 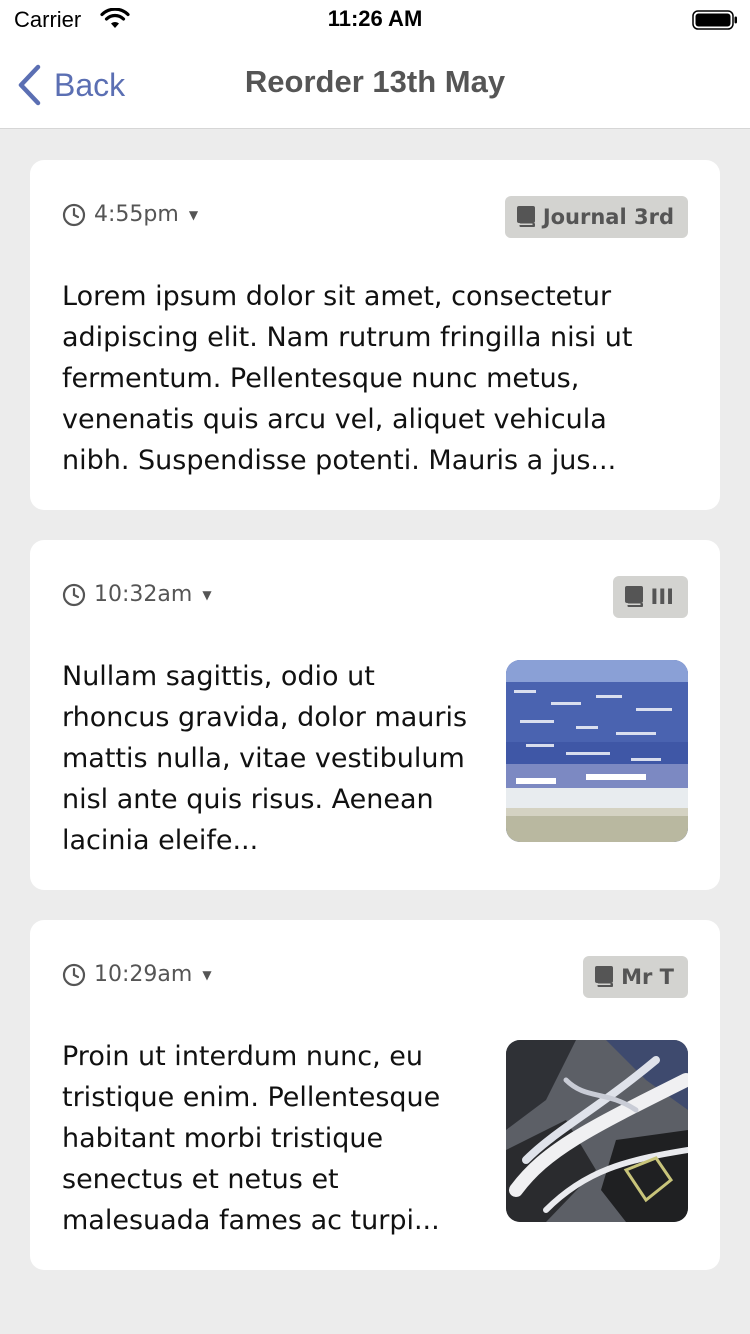 I want to click on status-time: 11:26 AM, so click(x=375, y=18).